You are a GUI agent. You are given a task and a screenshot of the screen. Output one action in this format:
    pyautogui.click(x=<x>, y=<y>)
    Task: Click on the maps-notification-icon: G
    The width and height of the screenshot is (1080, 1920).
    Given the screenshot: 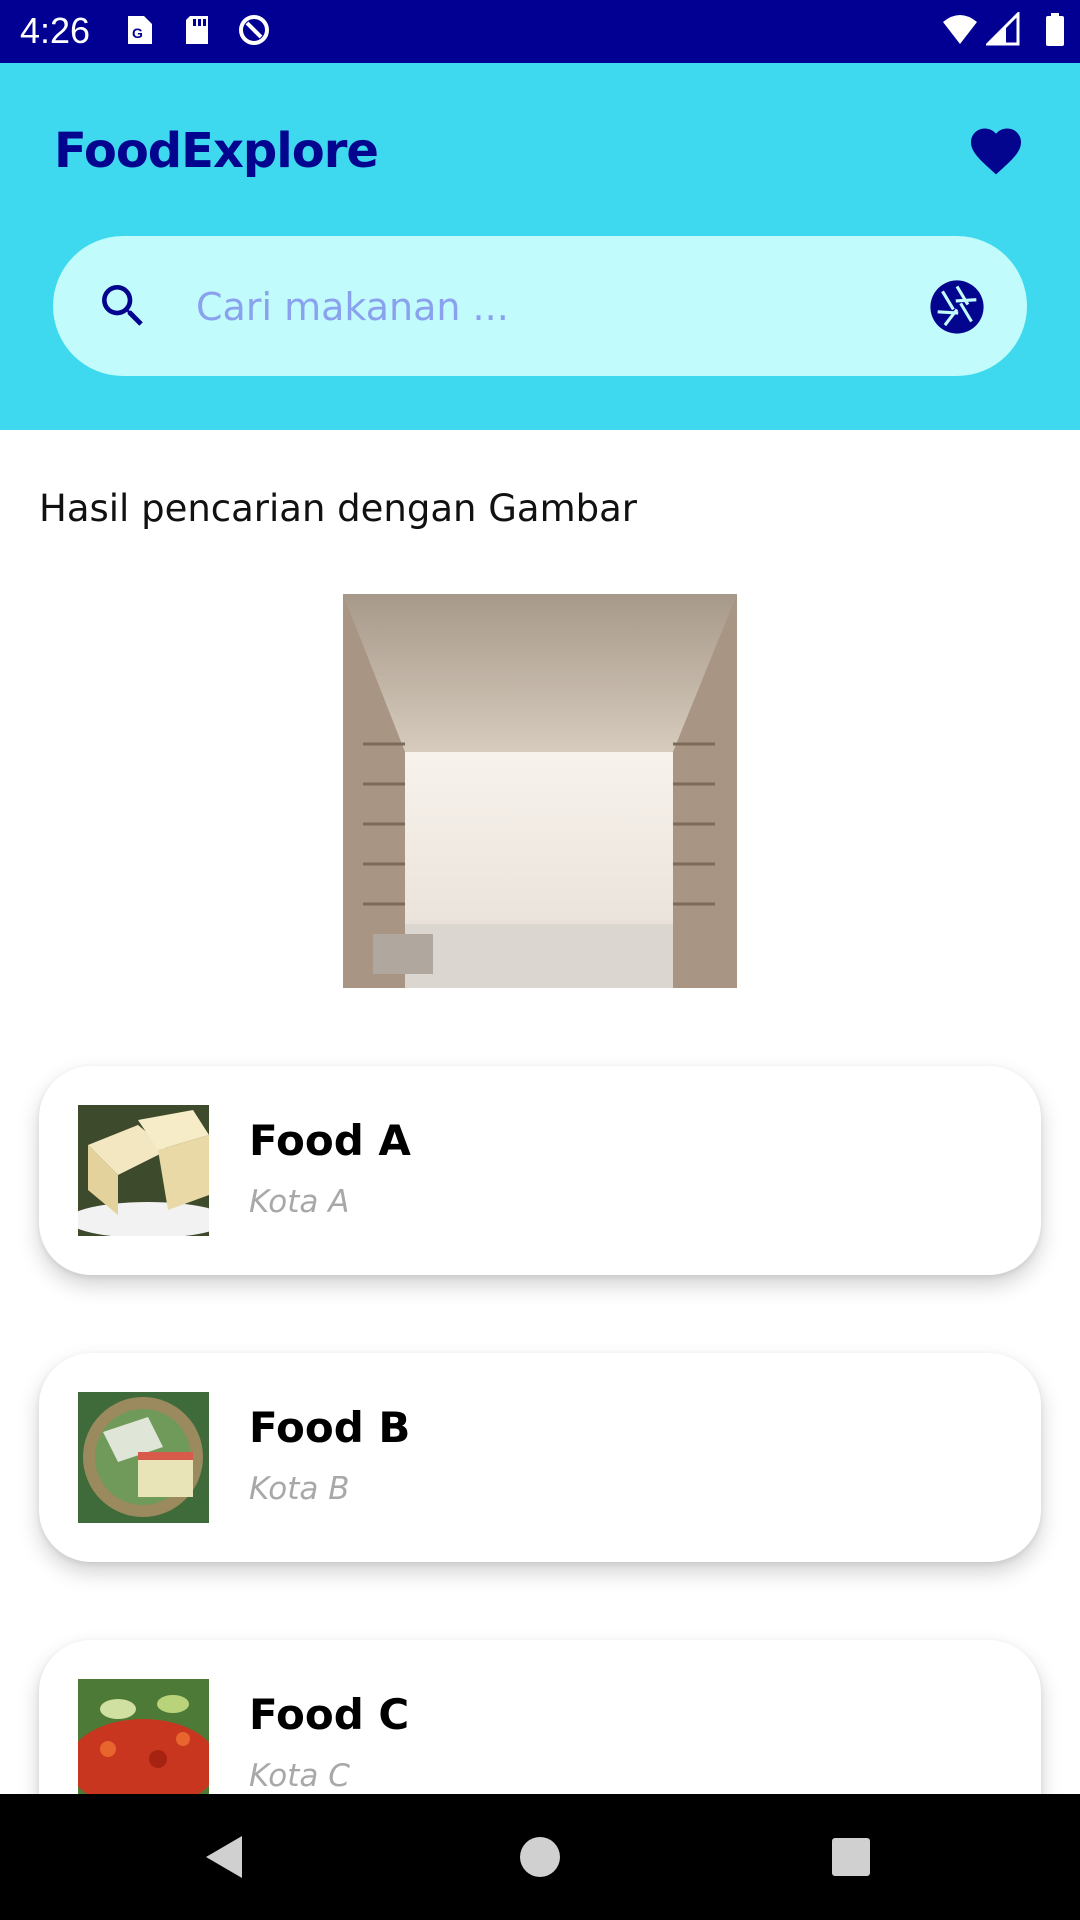 What is the action you would take?
    pyautogui.click(x=140, y=30)
    